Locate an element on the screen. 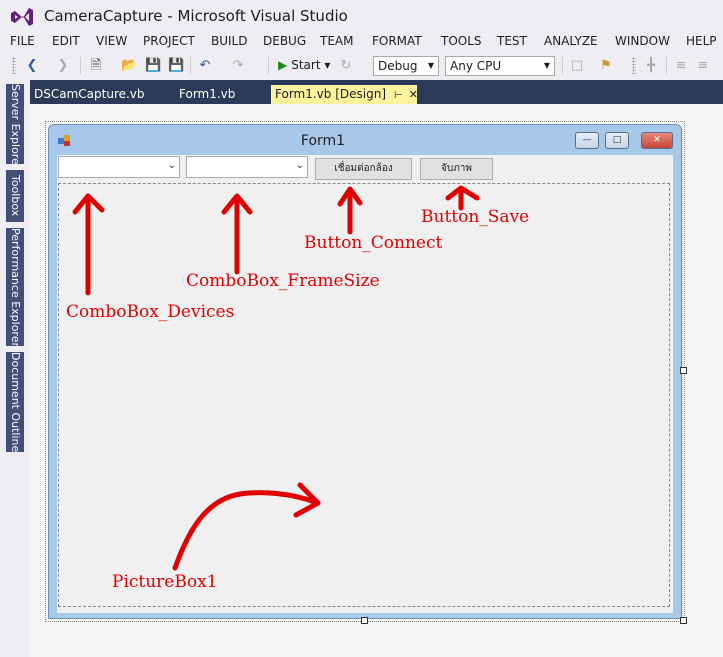  menu-debug: DEBUG is located at coordinates (284, 41).